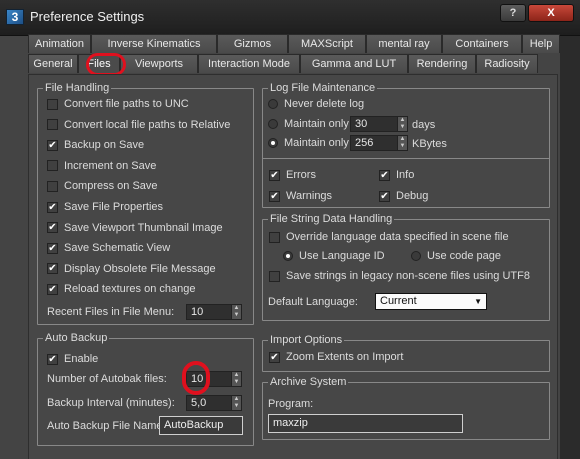 The image size is (580, 459). What do you see at coordinates (209, 312) in the screenshot?
I see `recent-files-value: 10` at bounding box center [209, 312].